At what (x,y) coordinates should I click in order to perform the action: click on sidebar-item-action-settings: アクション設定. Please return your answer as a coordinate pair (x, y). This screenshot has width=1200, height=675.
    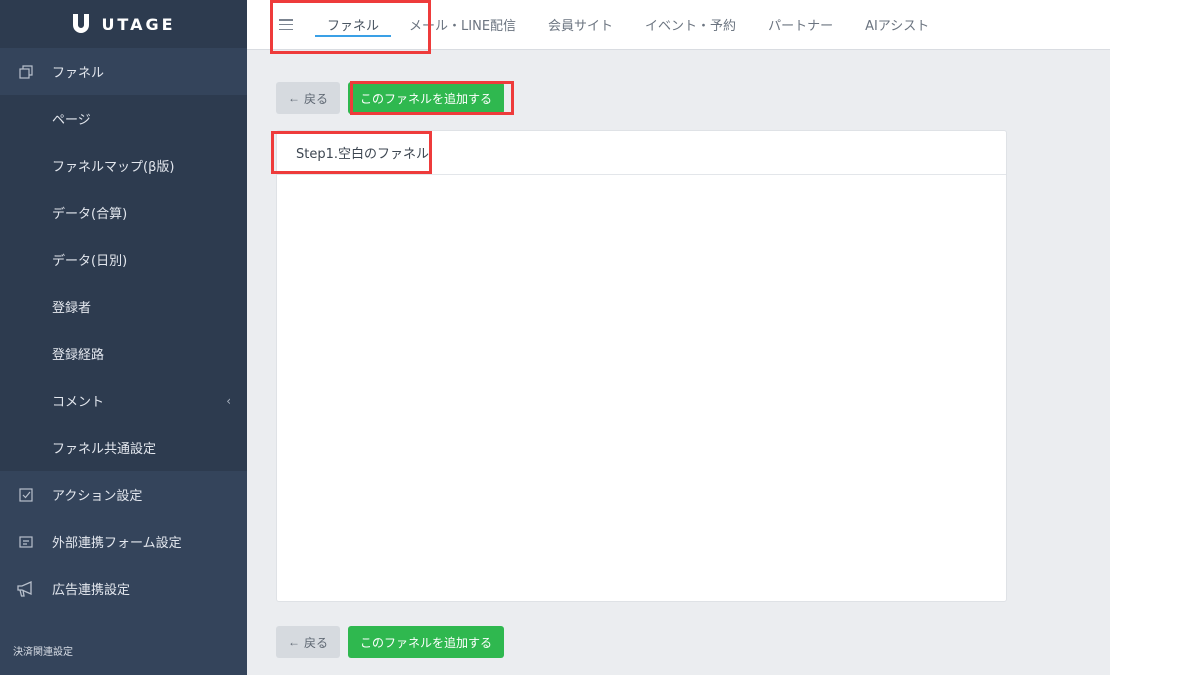
    Looking at the image, I should click on (123, 494).